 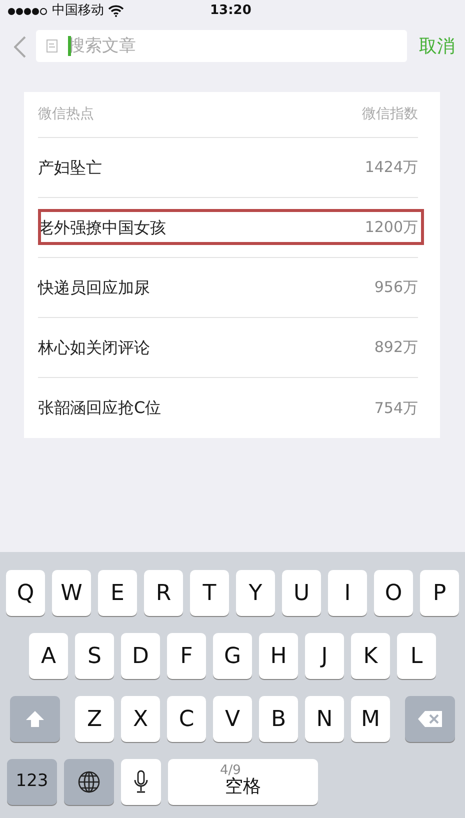 I want to click on key: J, so click(x=324, y=656).